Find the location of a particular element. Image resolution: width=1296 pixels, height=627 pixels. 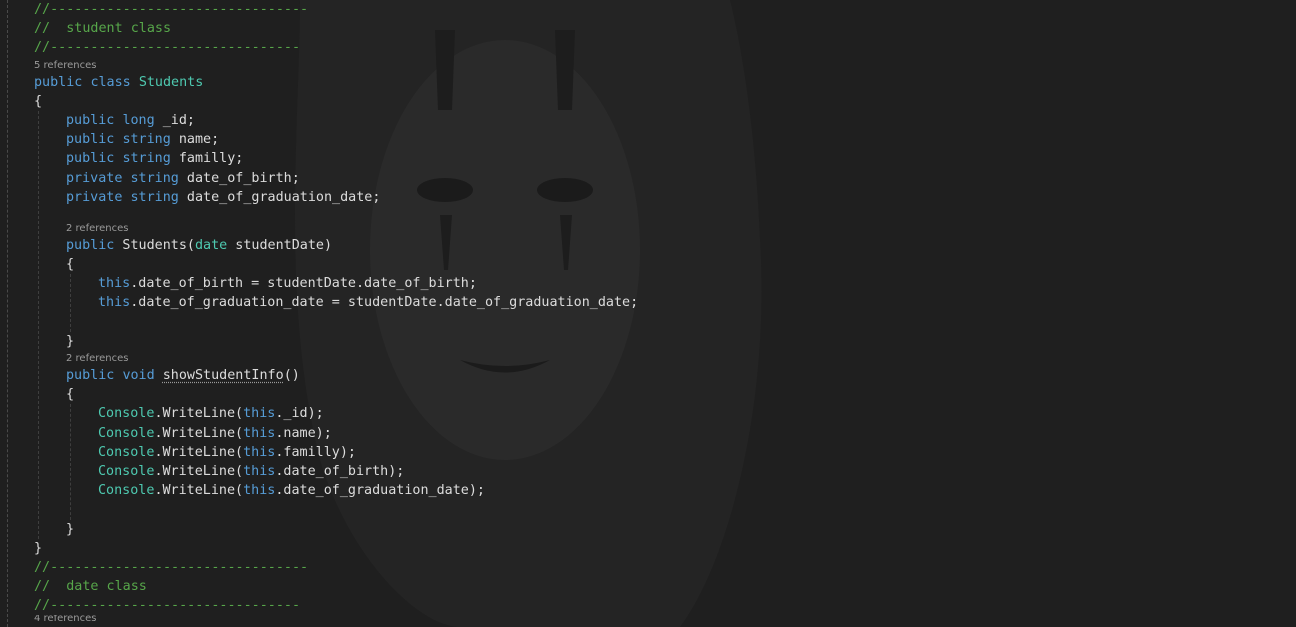

code-token: .date_of_birth); is located at coordinates (340, 471).